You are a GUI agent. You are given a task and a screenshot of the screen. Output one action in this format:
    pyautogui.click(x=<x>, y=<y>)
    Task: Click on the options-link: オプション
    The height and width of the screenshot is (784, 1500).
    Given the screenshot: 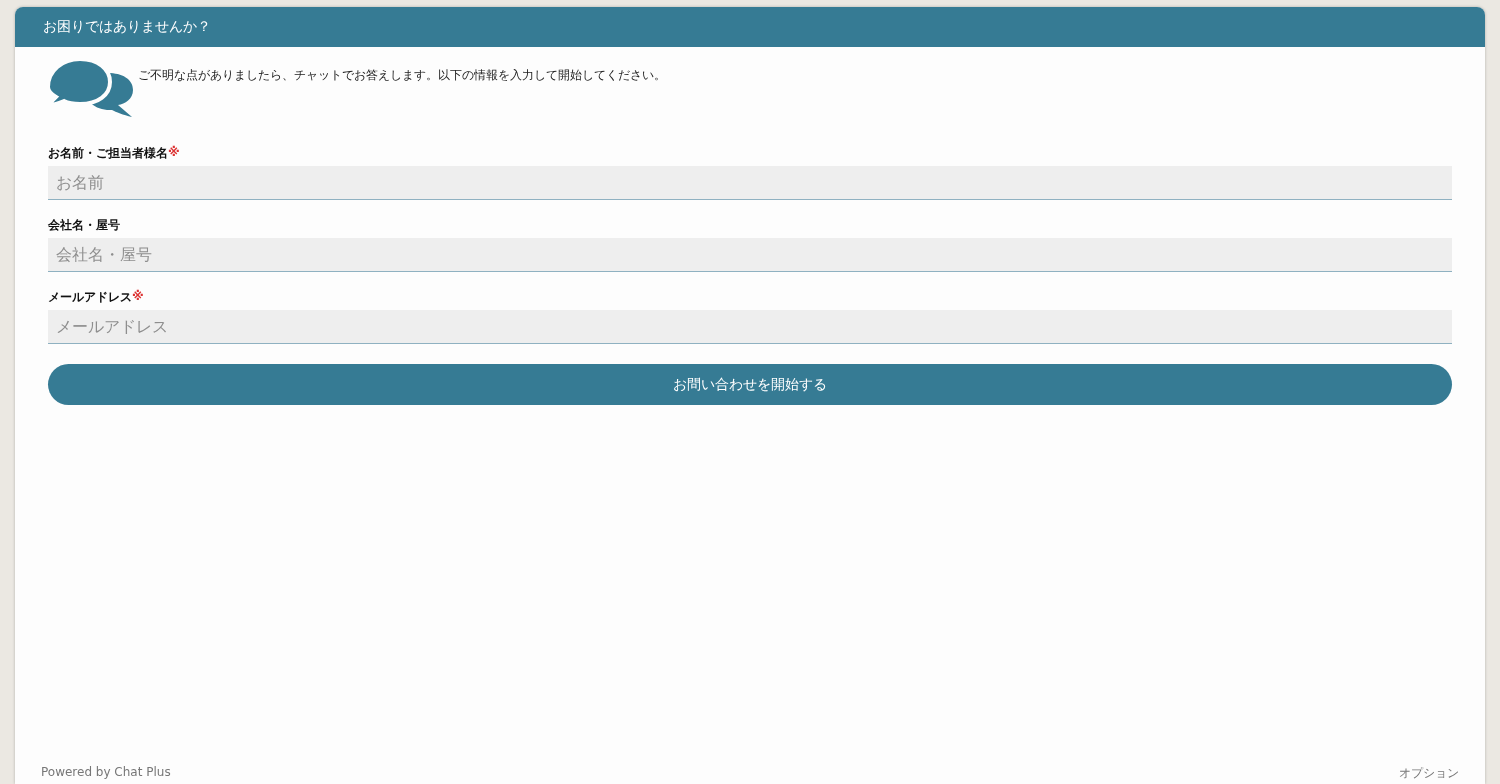 What is the action you would take?
    pyautogui.click(x=1429, y=773)
    